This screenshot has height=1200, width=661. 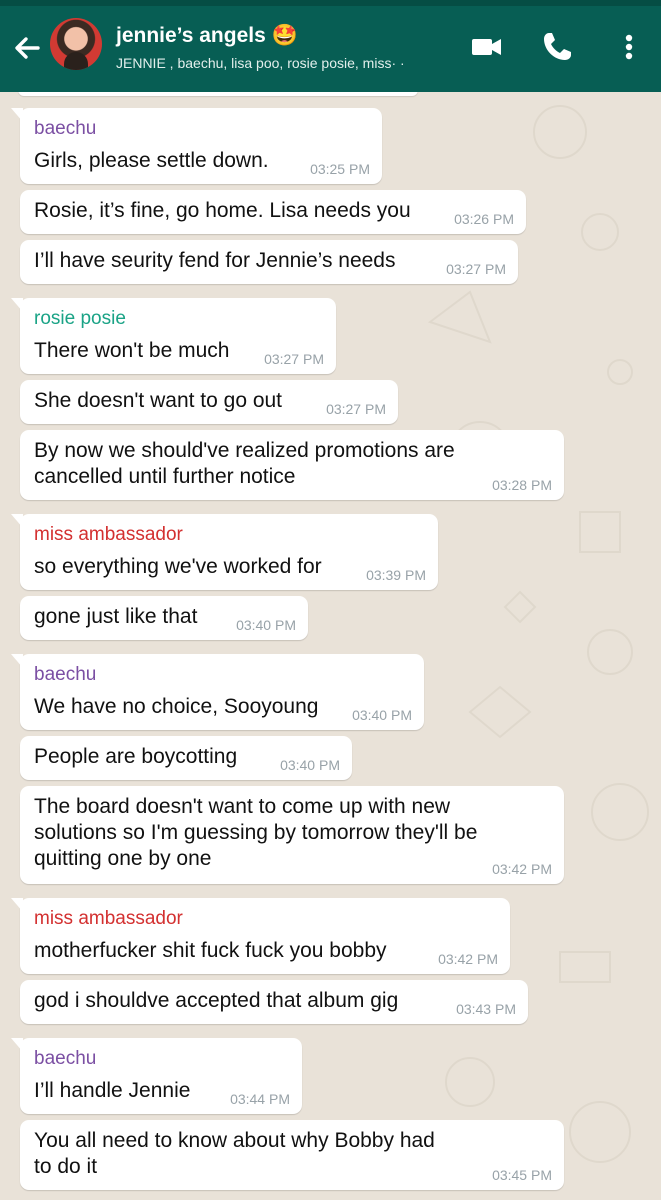 I want to click on message-text: We have no choice, Sooyoung, so click(x=176, y=706).